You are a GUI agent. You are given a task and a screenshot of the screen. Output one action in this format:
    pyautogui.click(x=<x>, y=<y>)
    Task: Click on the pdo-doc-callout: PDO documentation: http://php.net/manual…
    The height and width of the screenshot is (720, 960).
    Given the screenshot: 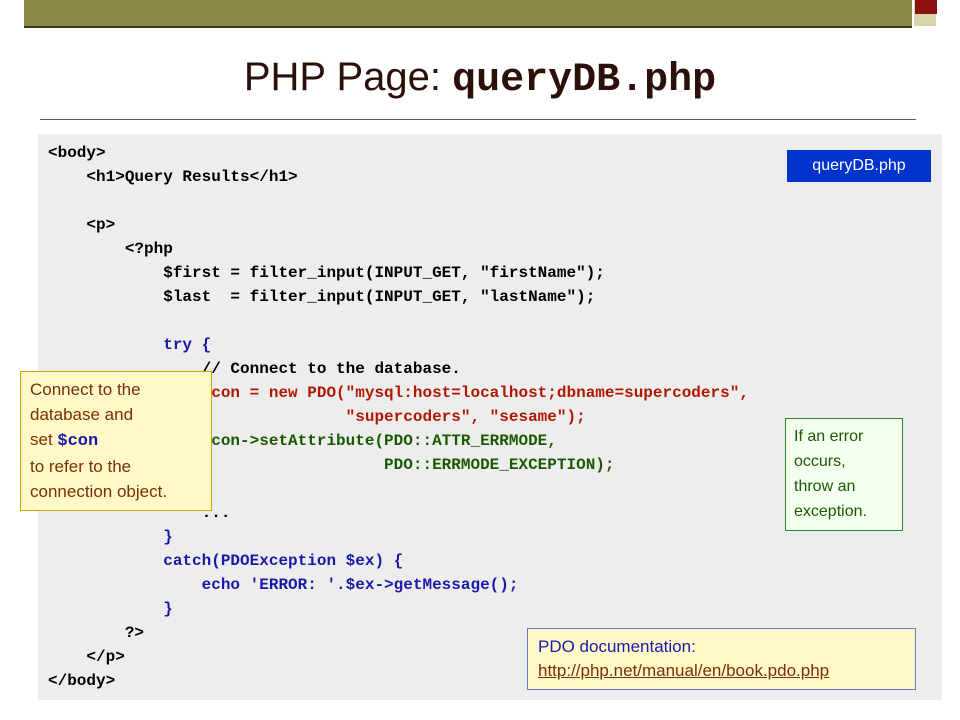 What is the action you would take?
    pyautogui.click(x=721, y=659)
    